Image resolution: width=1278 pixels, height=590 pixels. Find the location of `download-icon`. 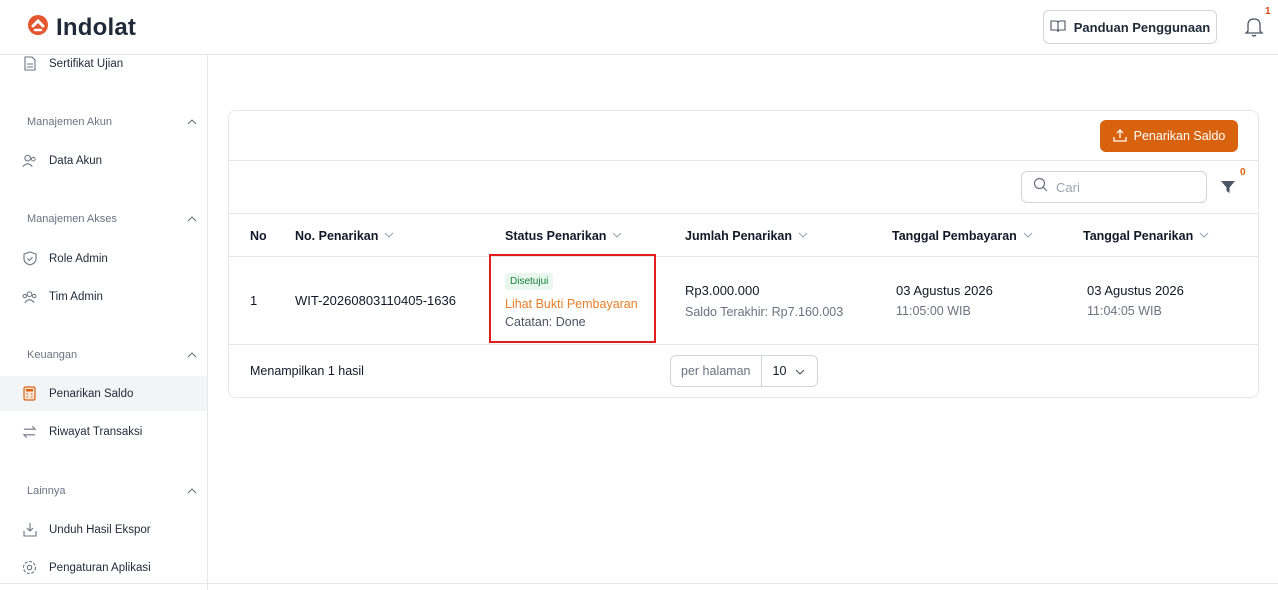

download-icon is located at coordinates (29, 529).